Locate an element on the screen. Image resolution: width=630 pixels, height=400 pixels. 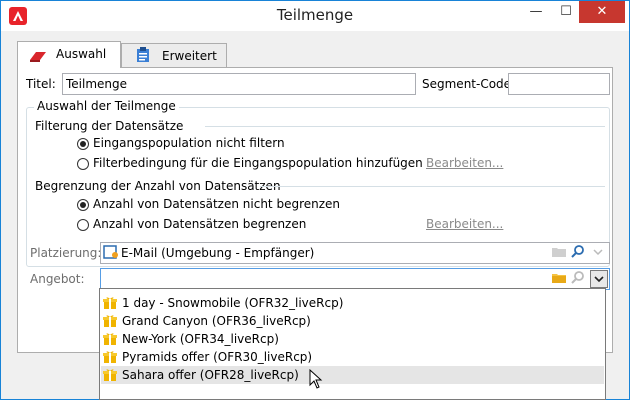
list-item: Grand Canyon (OFR36_liveRcp) is located at coordinates (352, 321).